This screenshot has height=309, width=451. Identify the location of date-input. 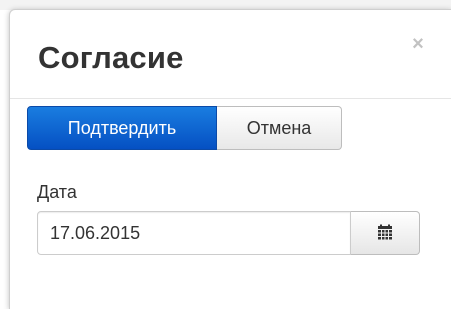
(194, 233).